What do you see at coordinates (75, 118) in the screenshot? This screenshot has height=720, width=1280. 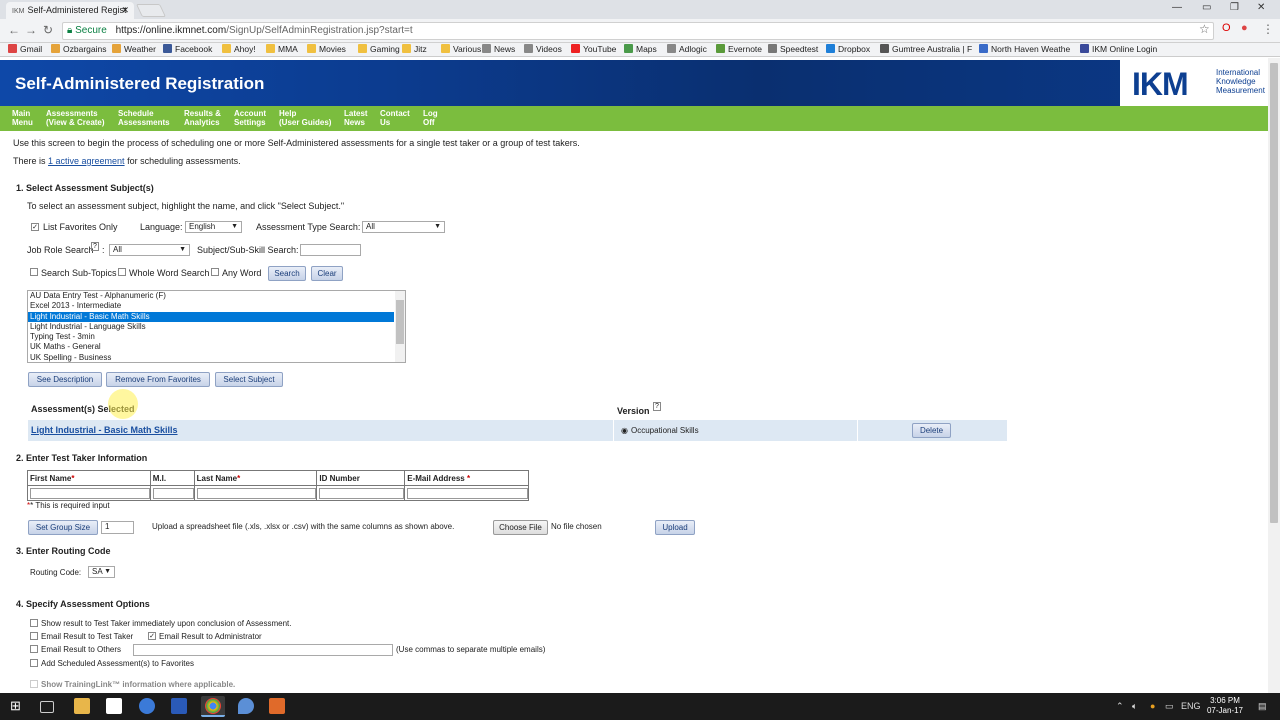 I see `nav-item: Assessments (View & Create)` at bounding box center [75, 118].